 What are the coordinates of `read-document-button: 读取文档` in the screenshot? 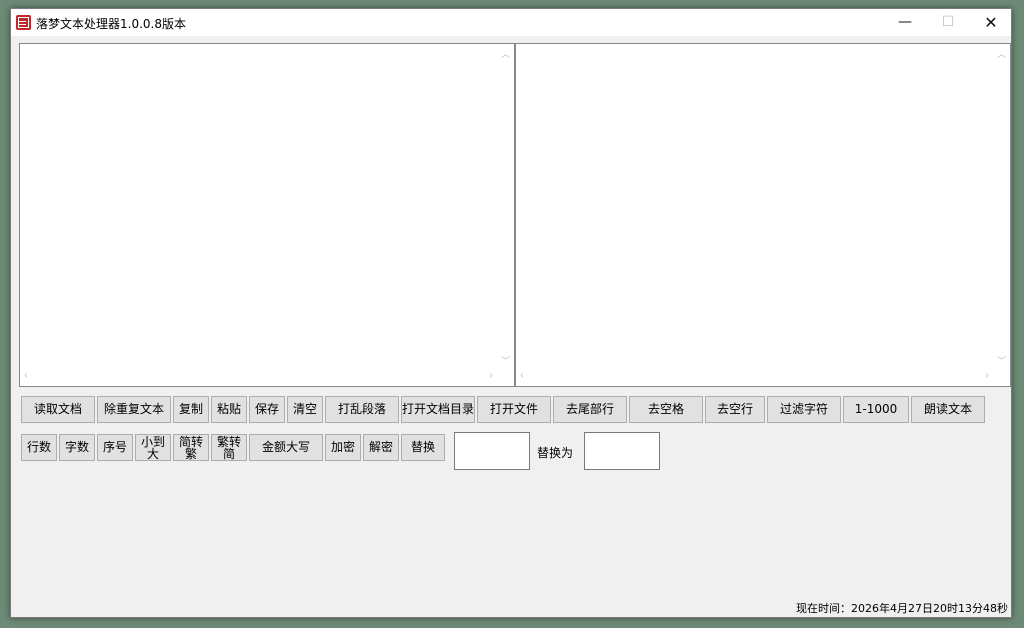 It's located at (58, 409).